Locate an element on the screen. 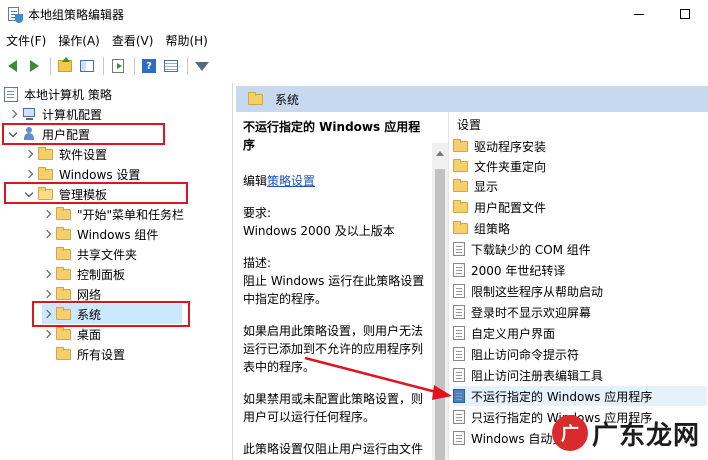  list-item-label: 2000 年世纪转译 is located at coordinates (518, 270).